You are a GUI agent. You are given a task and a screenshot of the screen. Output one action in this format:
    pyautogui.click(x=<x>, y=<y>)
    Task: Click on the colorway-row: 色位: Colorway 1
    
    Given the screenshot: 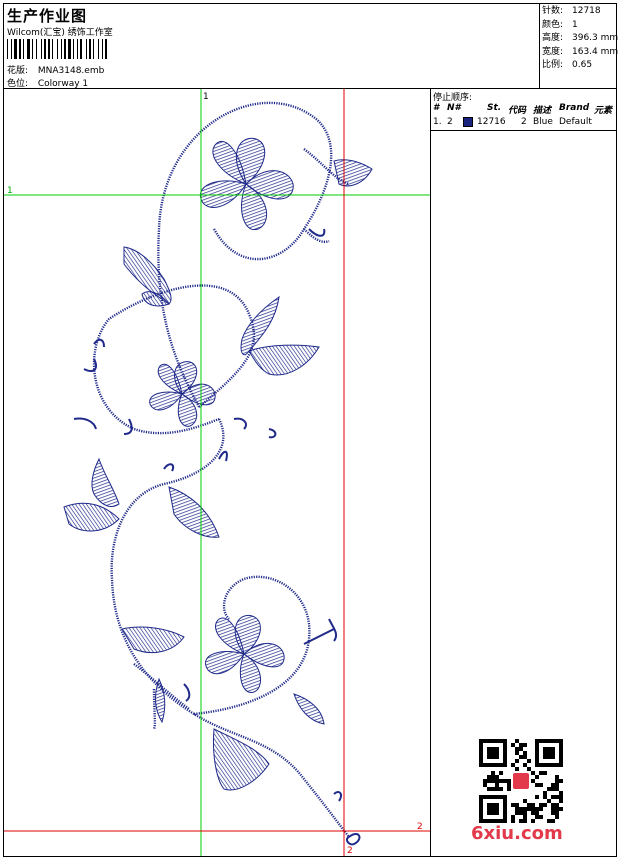 What is the action you would take?
    pyautogui.click(x=47, y=82)
    